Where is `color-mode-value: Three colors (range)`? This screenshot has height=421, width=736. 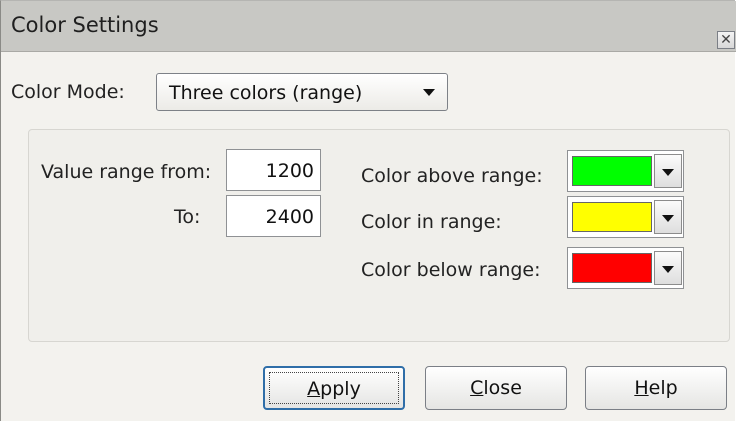 color-mode-value: Three colors (range) is located at coordinates (266, 93).